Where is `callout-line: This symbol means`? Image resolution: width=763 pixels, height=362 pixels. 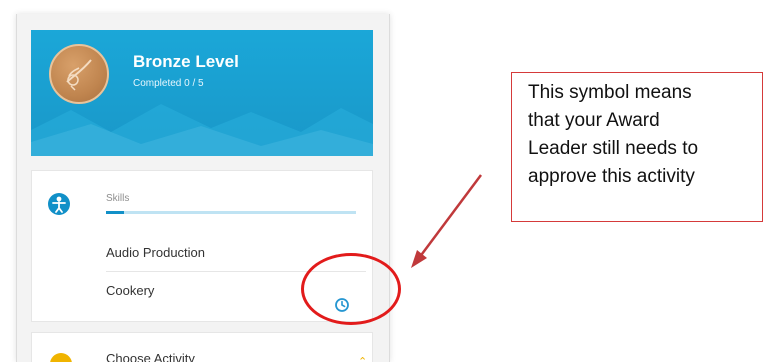 callout-line: This symbol means is located at coordinates (610, 92).